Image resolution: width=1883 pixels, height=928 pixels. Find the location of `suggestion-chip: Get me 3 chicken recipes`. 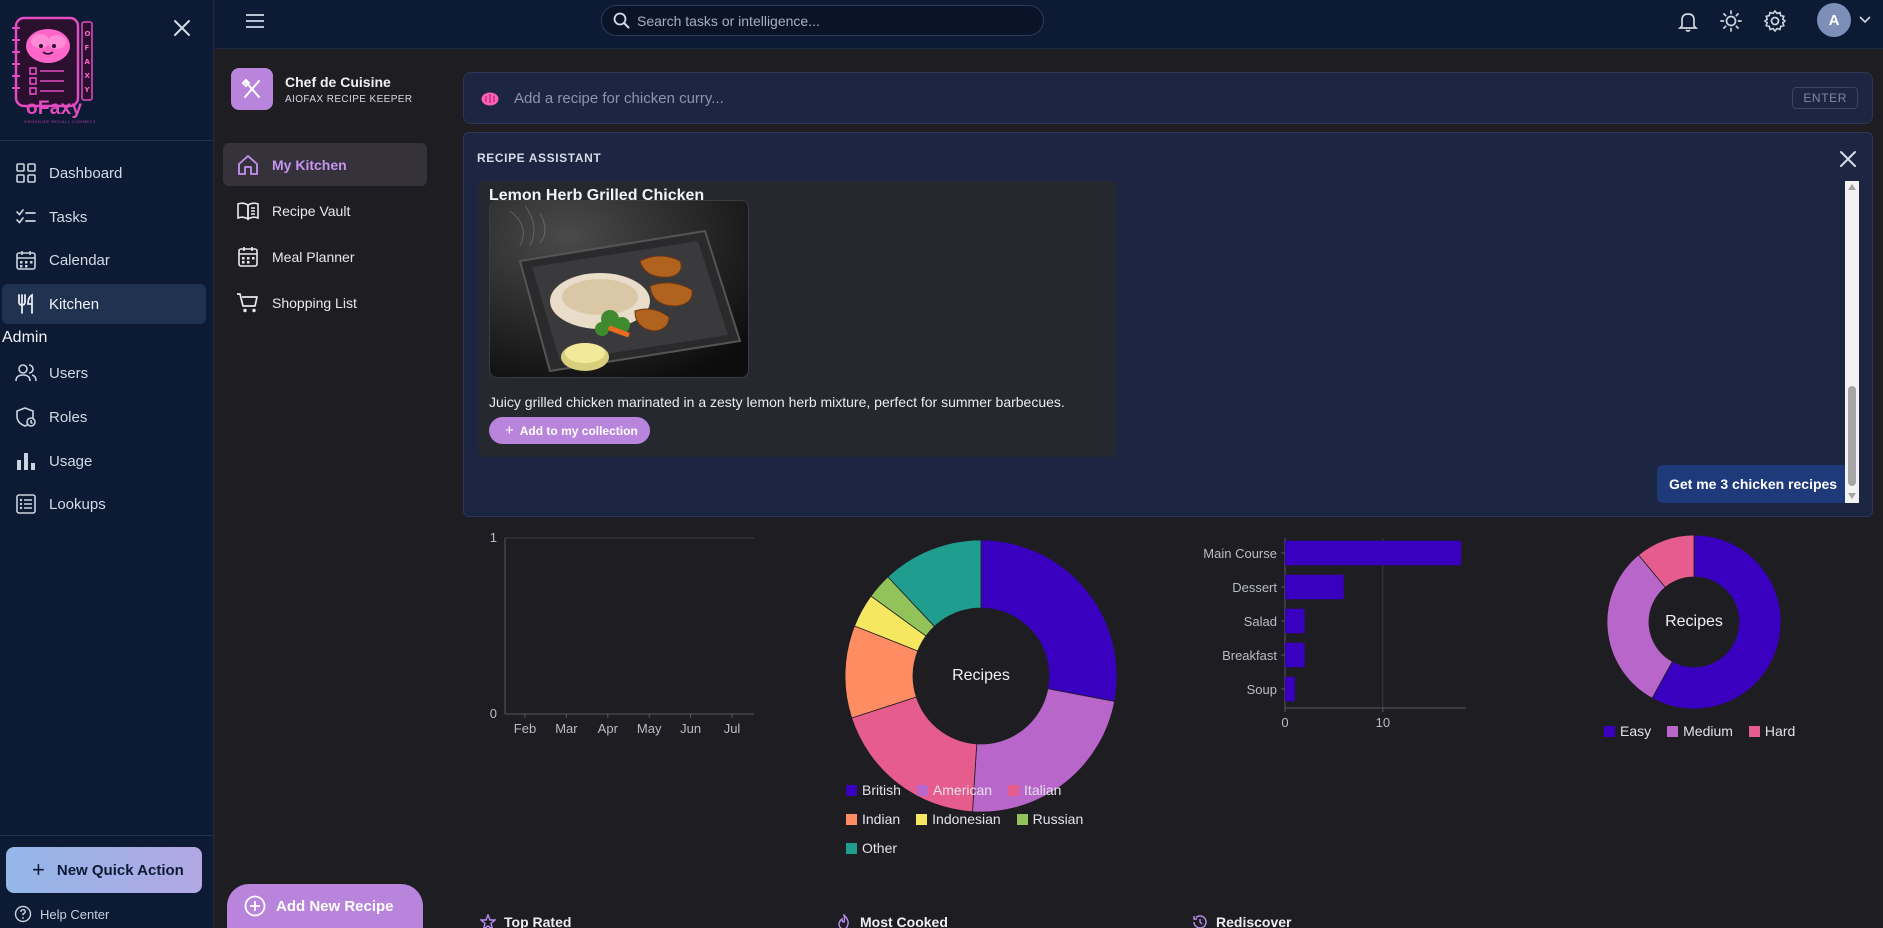

suggestion-chip: Get me 3 chicken recipes is located at coordinates (1753, 484).